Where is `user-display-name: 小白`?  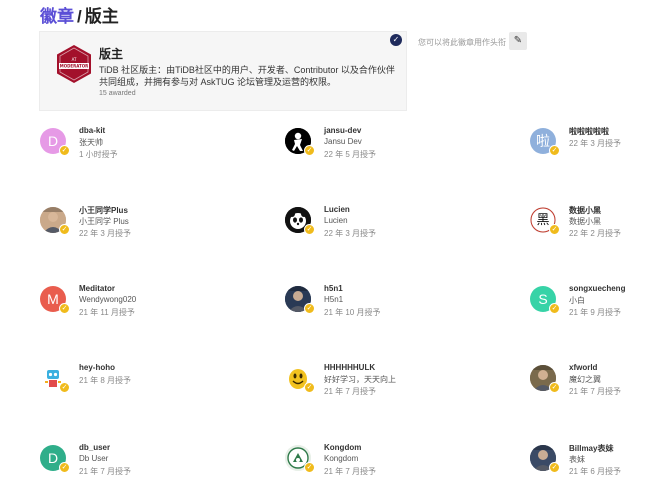 user-display-name: 小白 is located at coordinates (577, 300).